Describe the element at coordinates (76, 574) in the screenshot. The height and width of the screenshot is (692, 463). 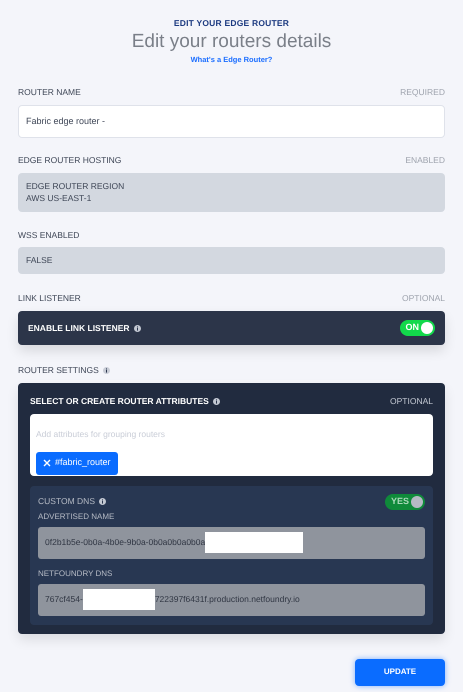
I see `field-label: NETFOUNDRY DNS` at that location.